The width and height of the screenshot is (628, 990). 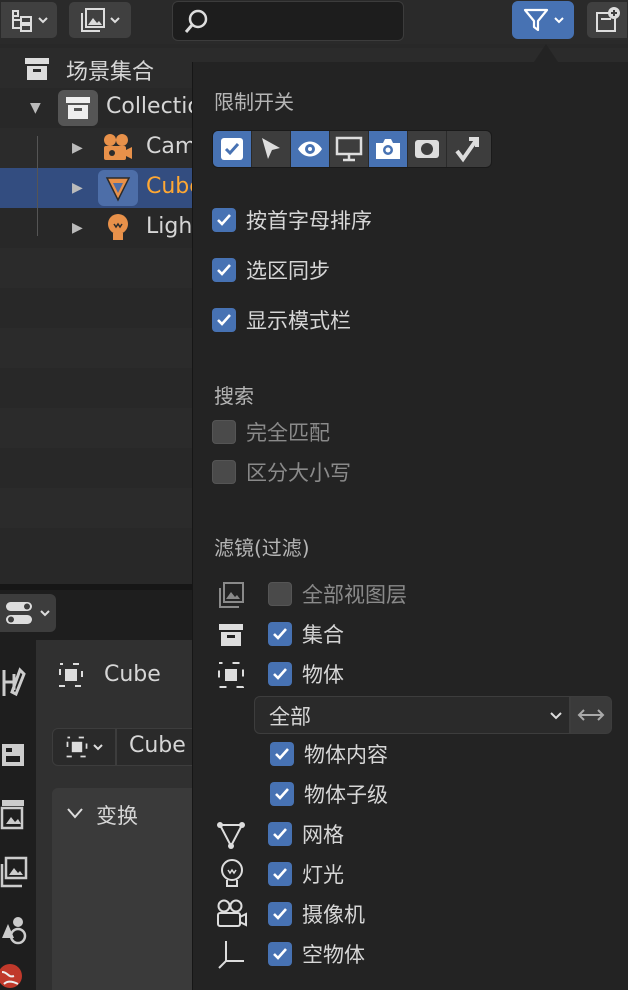 I want to click on option-label: 按首字母排序, so click(x=309, y=221).